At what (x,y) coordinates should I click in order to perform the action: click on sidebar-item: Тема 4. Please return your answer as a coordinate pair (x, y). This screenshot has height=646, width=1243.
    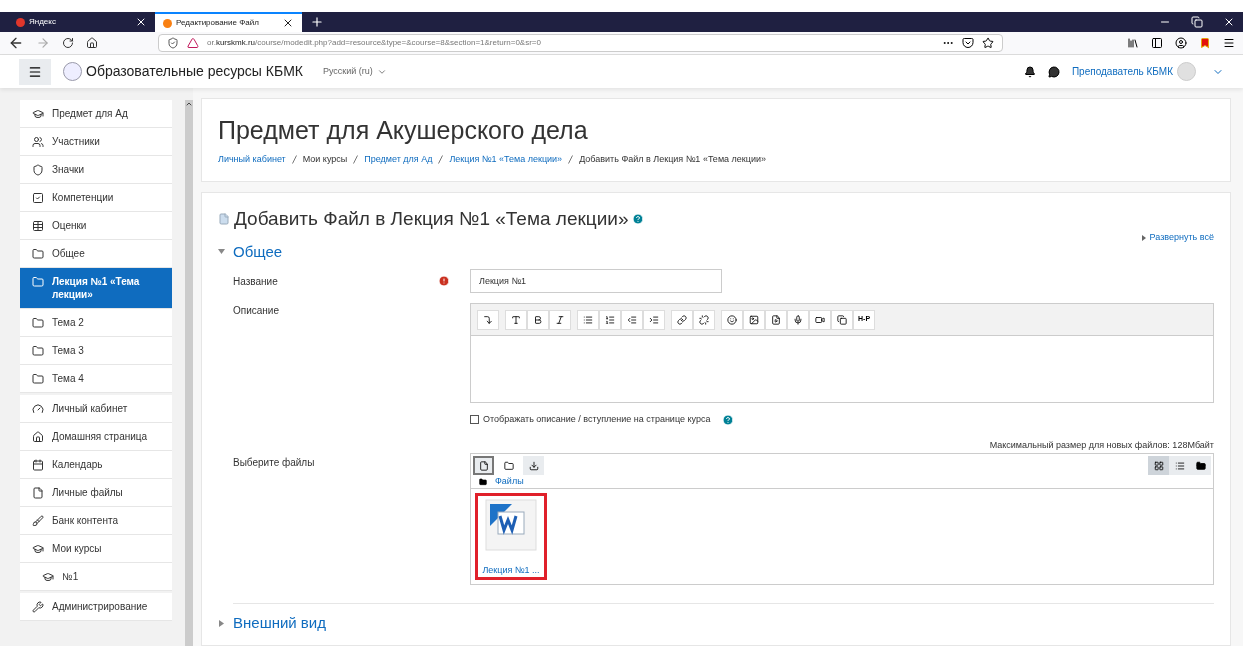
    Looking at the image, I should click on (96, 379).